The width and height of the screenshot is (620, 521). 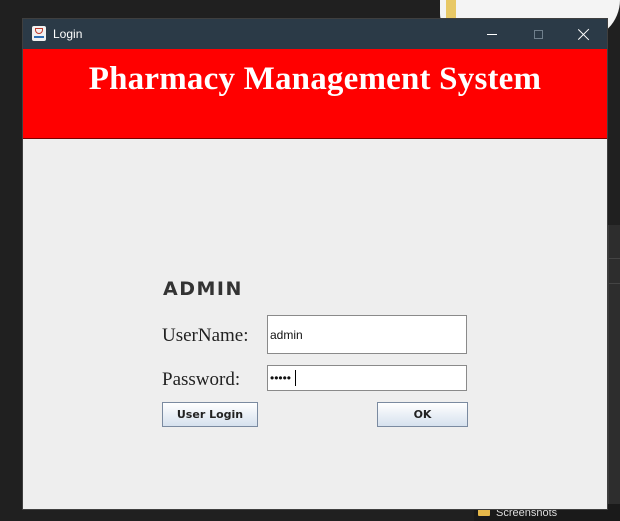 I want to click on maximize-icon, so click(x=538, y=34).